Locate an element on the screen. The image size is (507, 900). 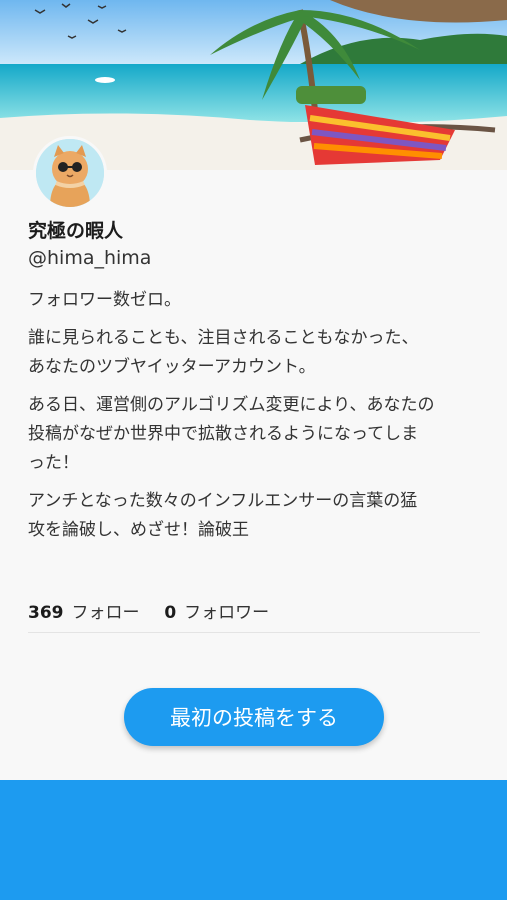
following-stat: 369 フォロー is located at coordinates (86, 613).